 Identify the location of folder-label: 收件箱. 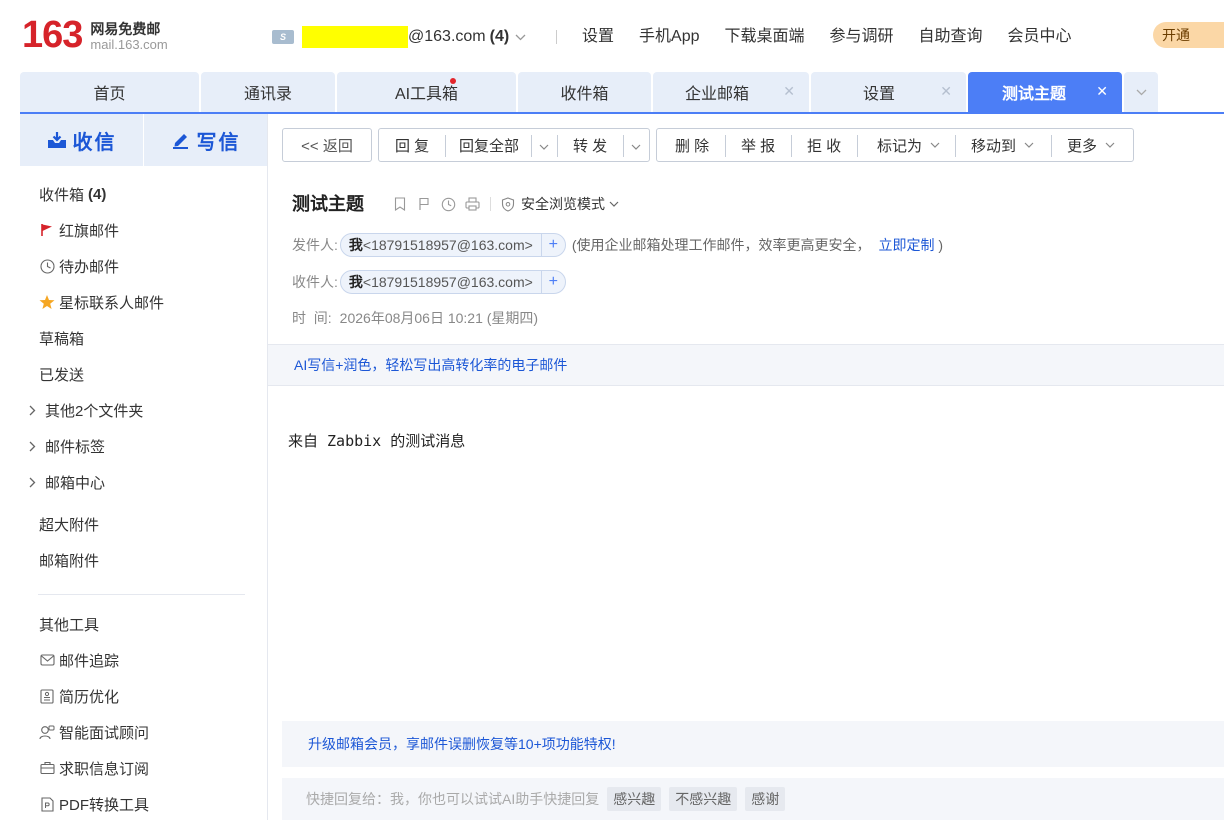
(62, 195).